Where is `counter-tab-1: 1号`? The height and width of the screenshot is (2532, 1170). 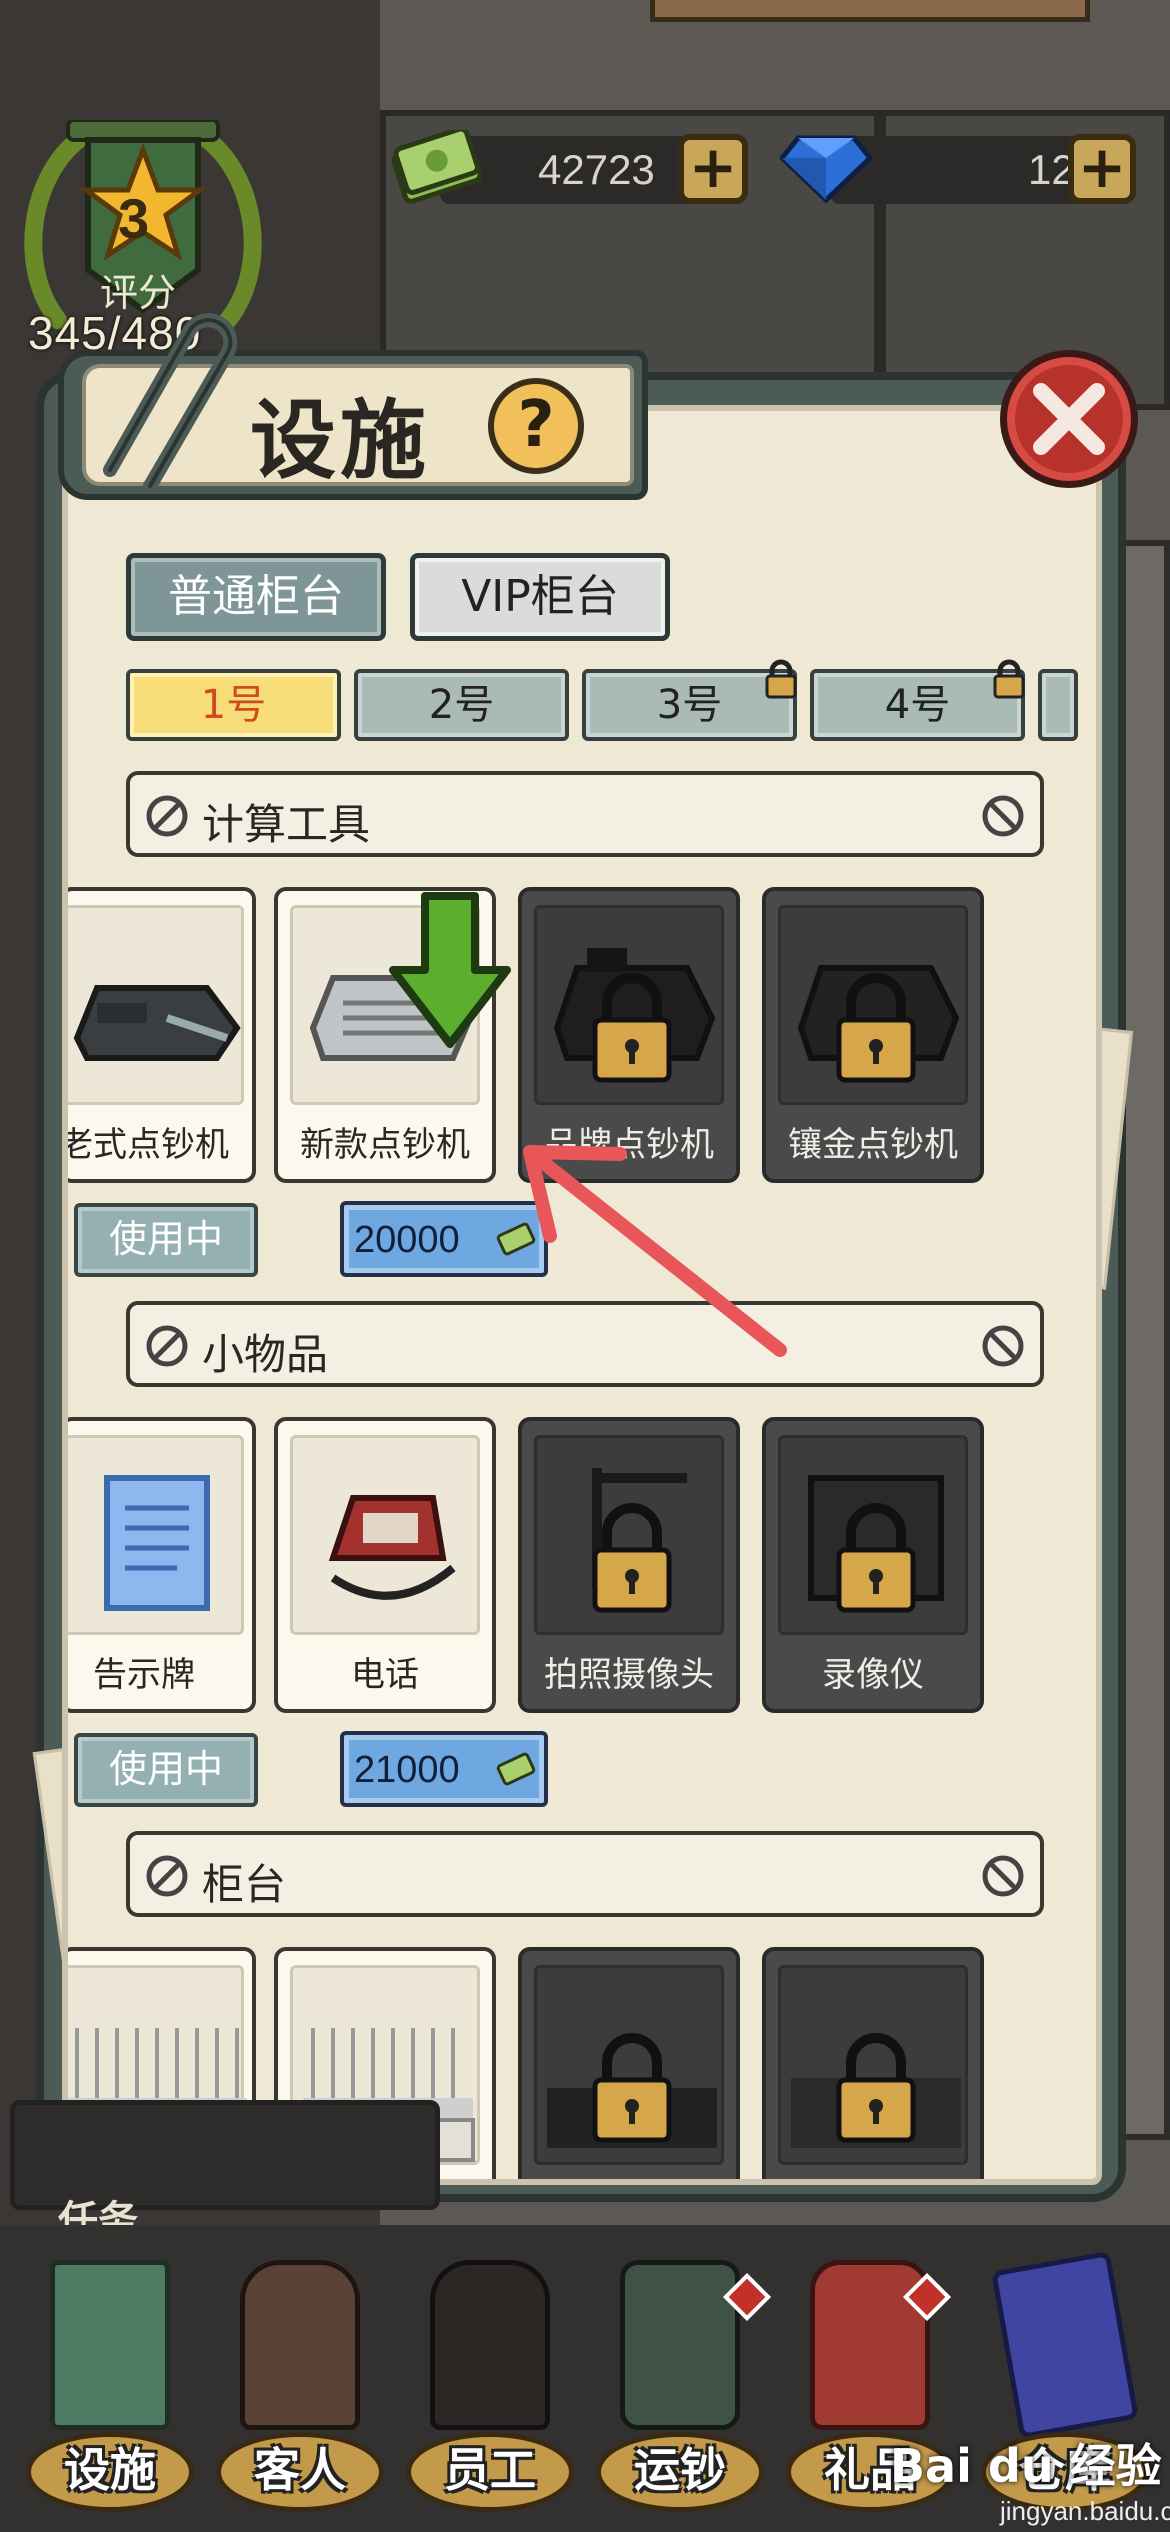
counter-tab-1: 1号 is located at coordinates (233, 705).